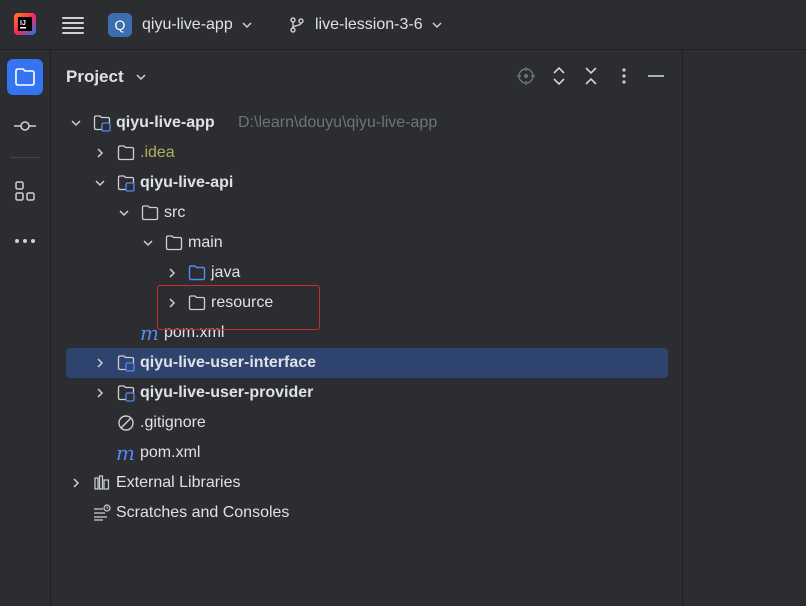 The width and height of the screenshot is (806, 606). I want to click on tree-item-user-interface: qiyu-live-user-interface, so click(367, 363).